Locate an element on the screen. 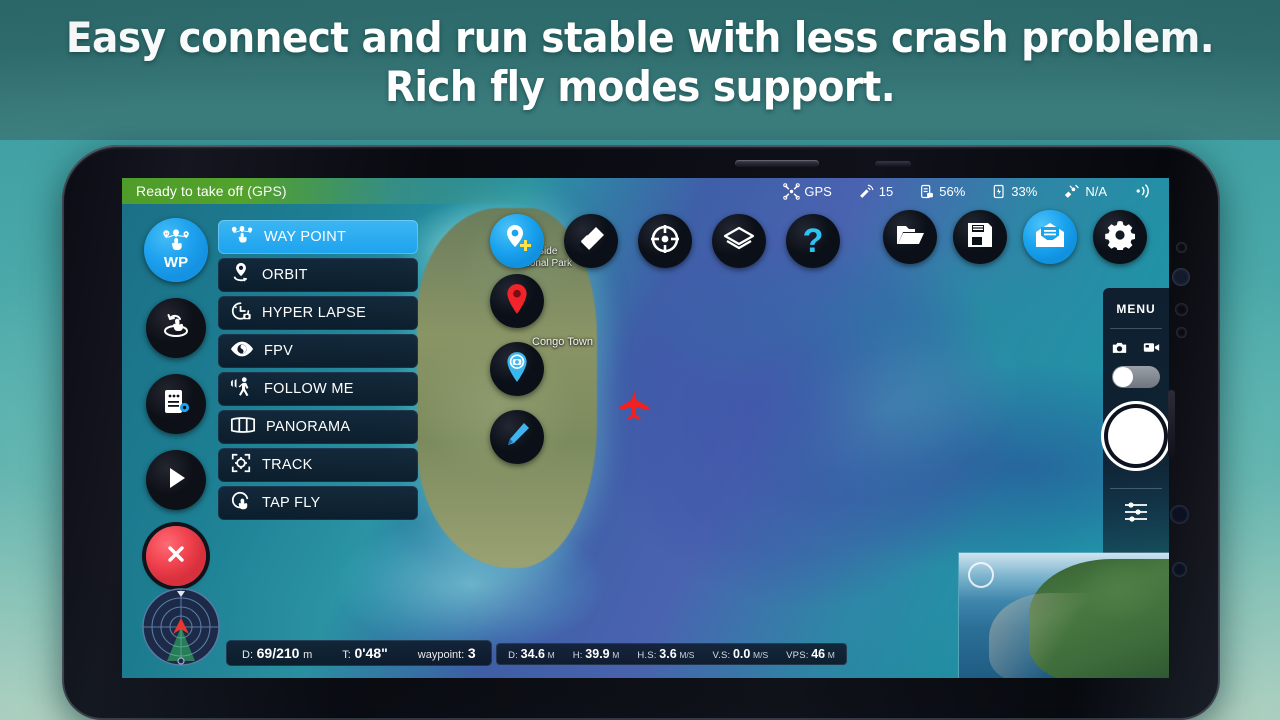 This screenshot has height=720, width=1280. sidebar-item-start-mission is located at coordinates (176, 480).